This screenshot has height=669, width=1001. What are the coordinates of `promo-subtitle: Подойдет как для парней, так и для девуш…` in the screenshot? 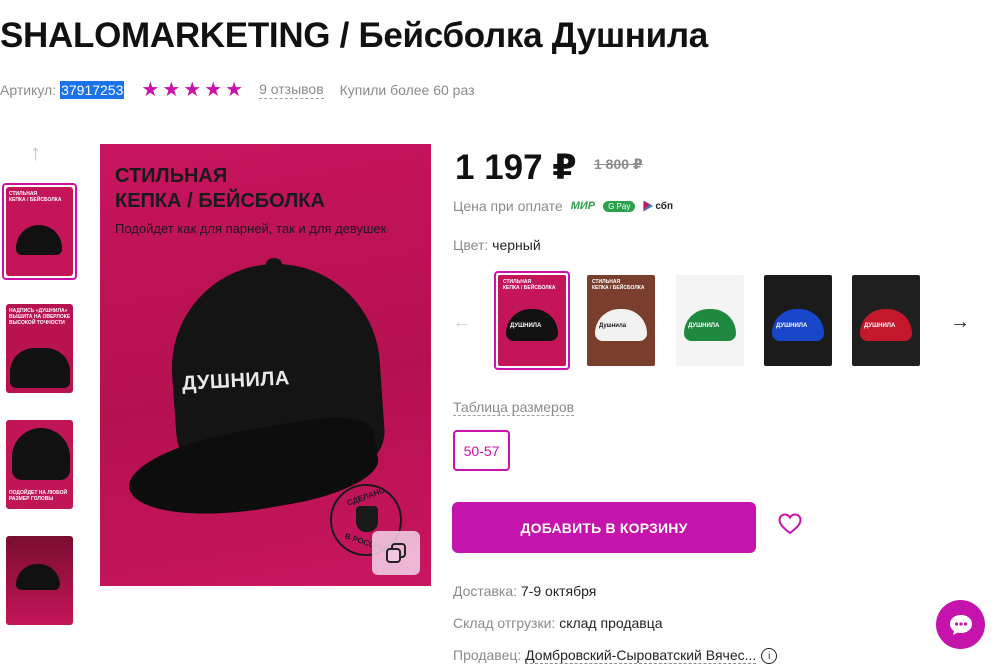 It's located at (251, 228).